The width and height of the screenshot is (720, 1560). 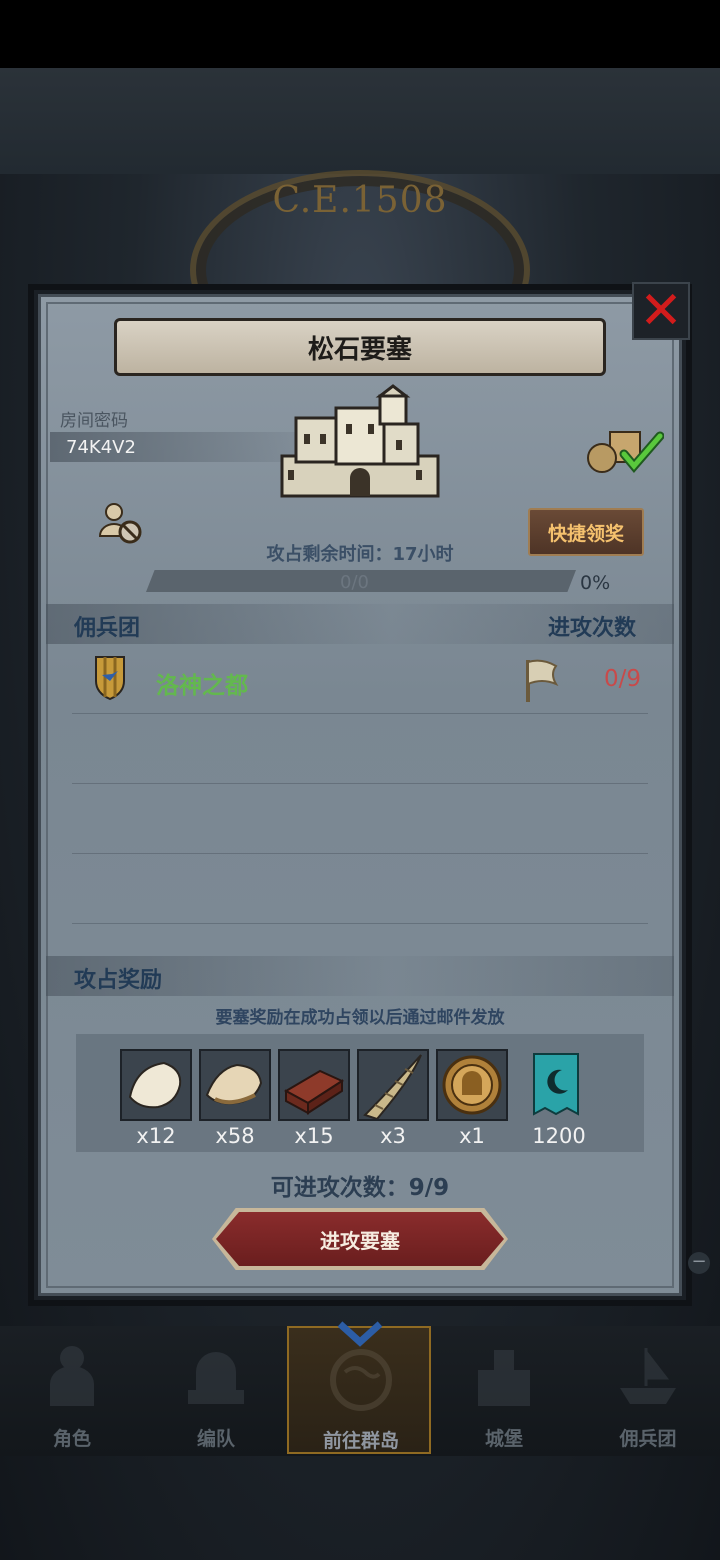 I want to click on knight-medal-icon, so click(x=472, y=1085).